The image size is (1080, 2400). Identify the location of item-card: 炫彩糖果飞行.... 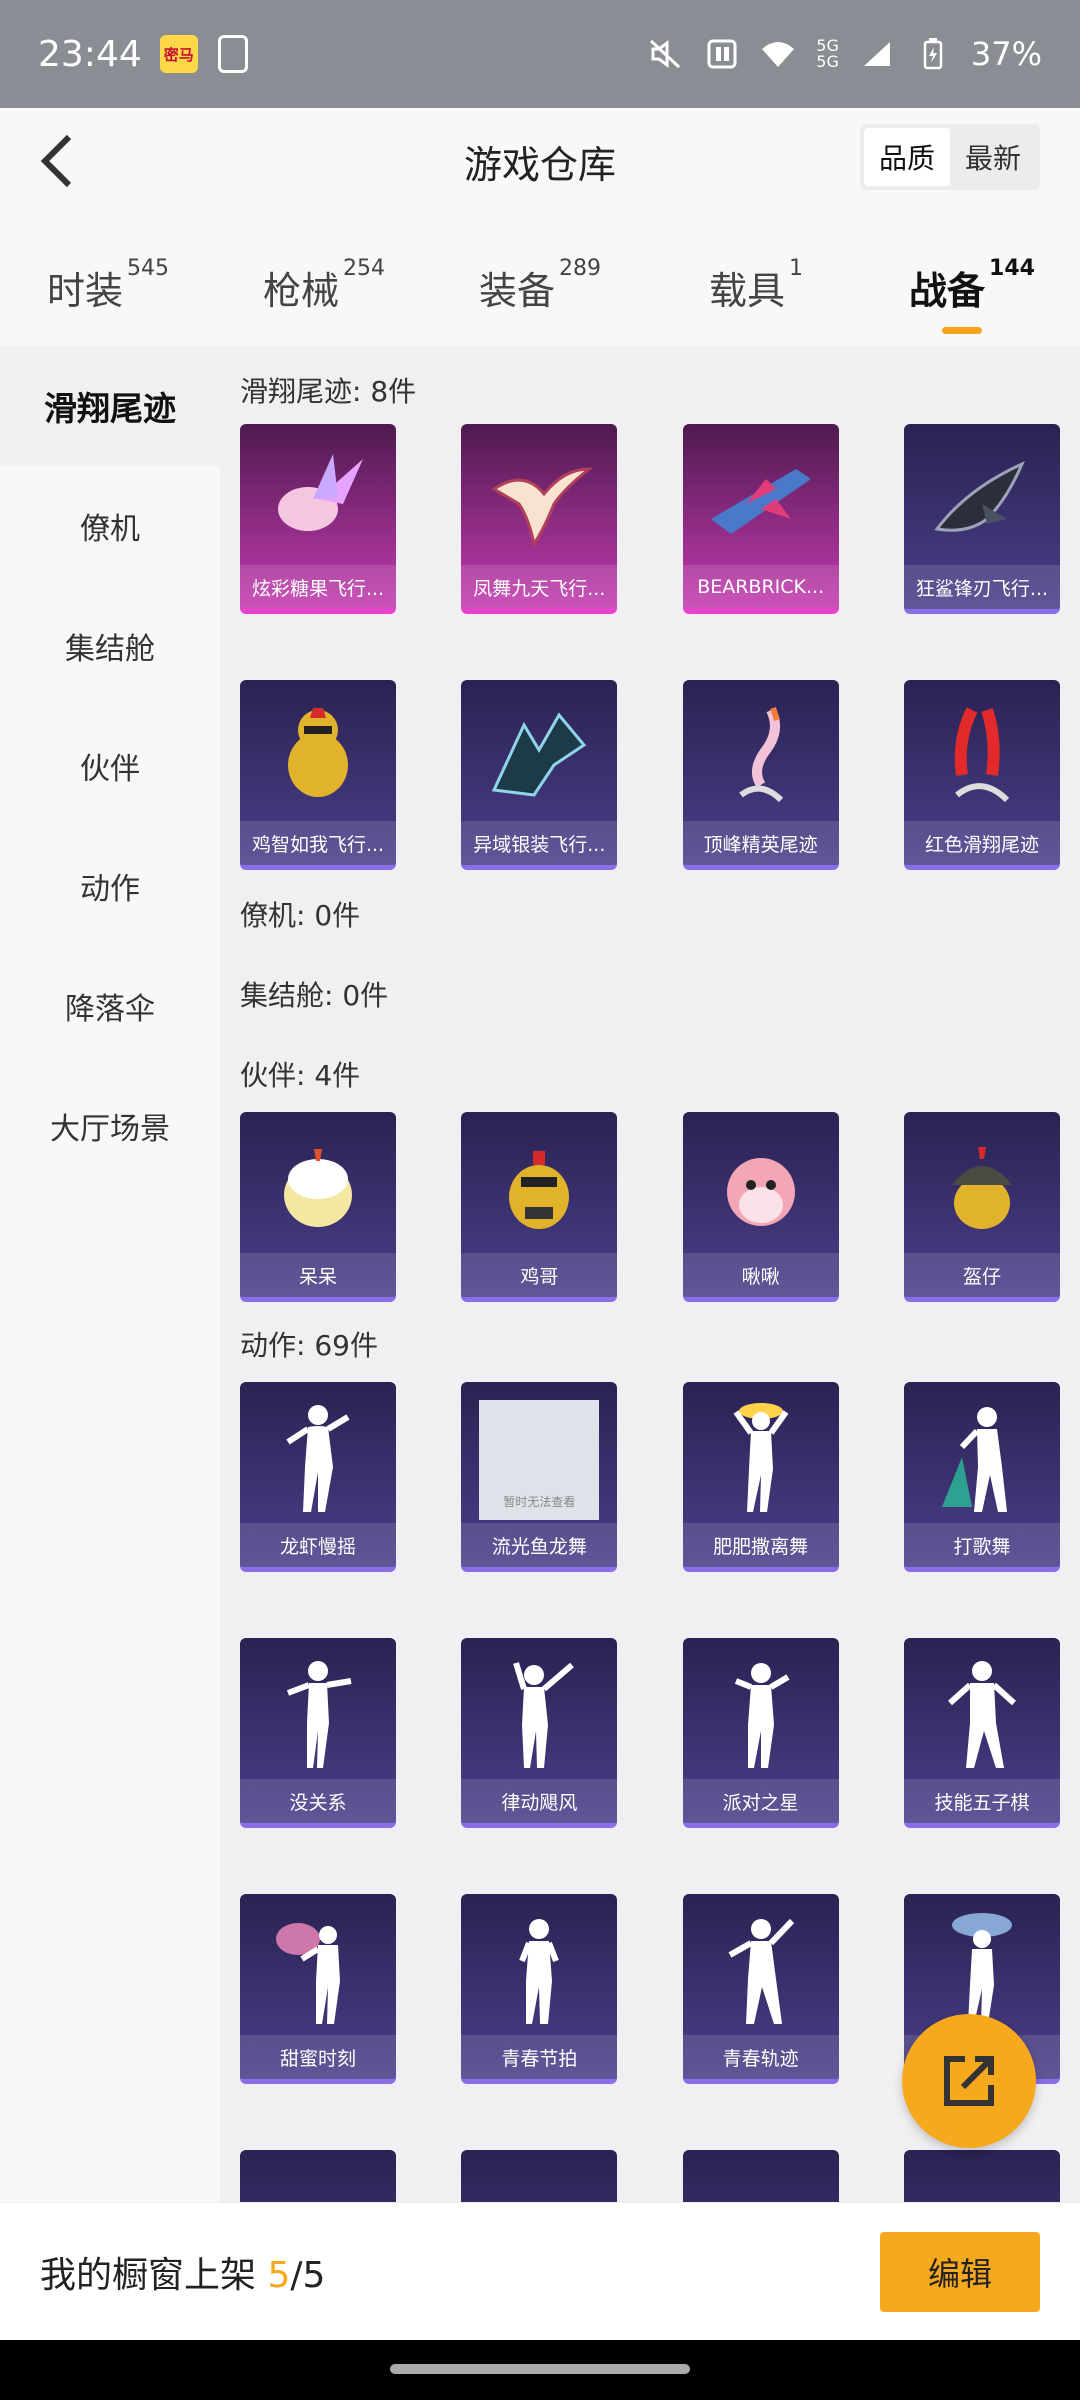
(318, 519).